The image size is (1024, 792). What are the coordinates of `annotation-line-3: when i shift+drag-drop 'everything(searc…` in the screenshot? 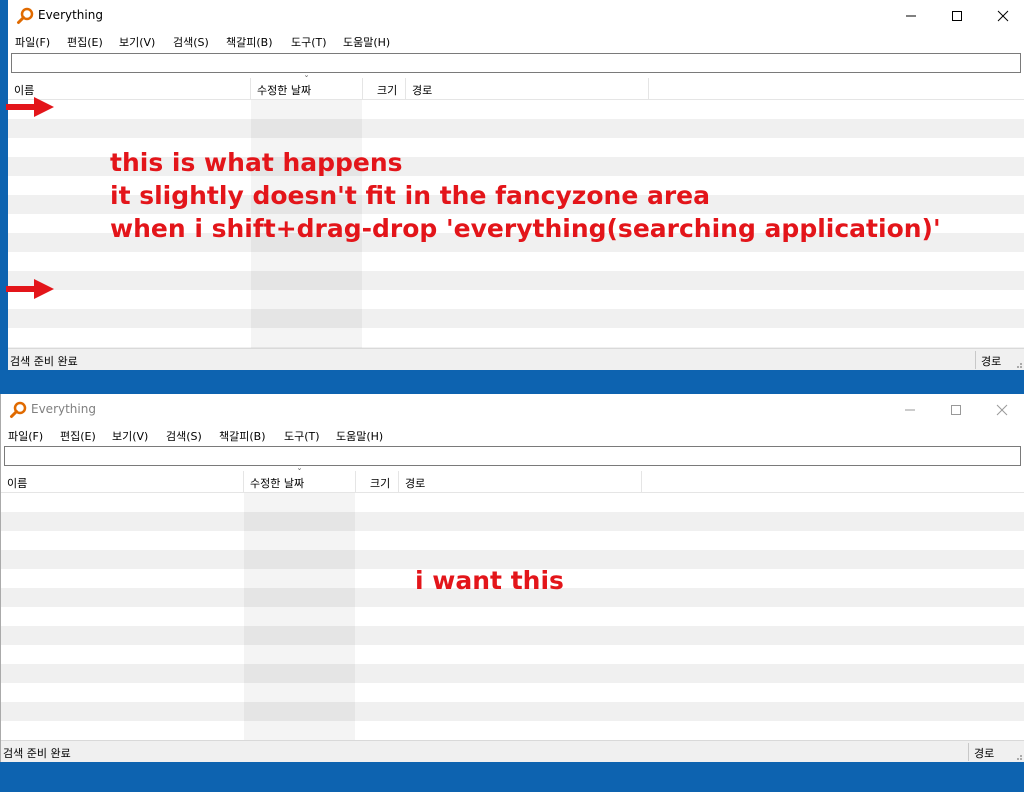 It's located at (525, 228).